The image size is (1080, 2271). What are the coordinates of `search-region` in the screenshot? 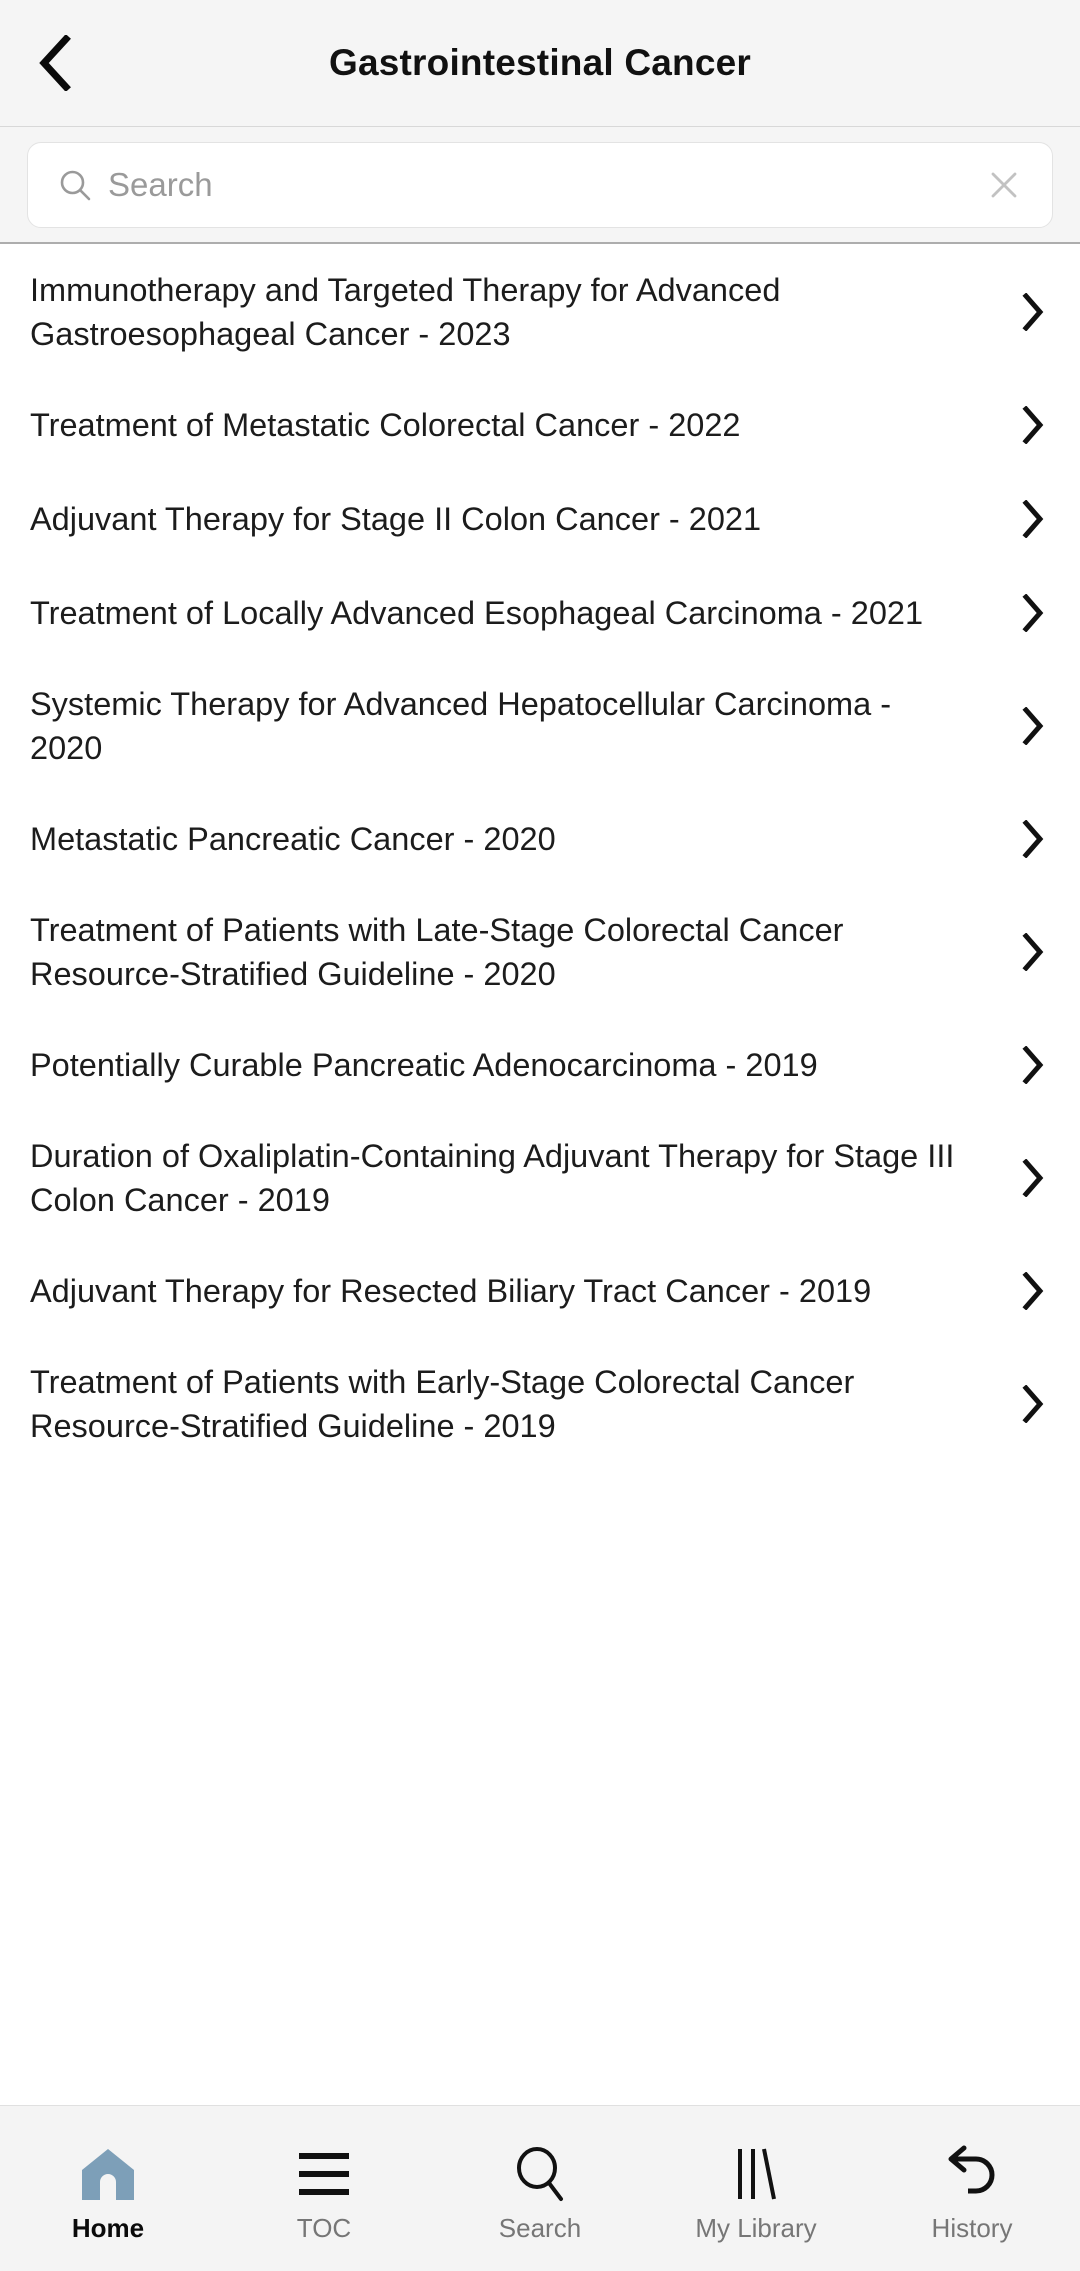 It's located at (540, 185).